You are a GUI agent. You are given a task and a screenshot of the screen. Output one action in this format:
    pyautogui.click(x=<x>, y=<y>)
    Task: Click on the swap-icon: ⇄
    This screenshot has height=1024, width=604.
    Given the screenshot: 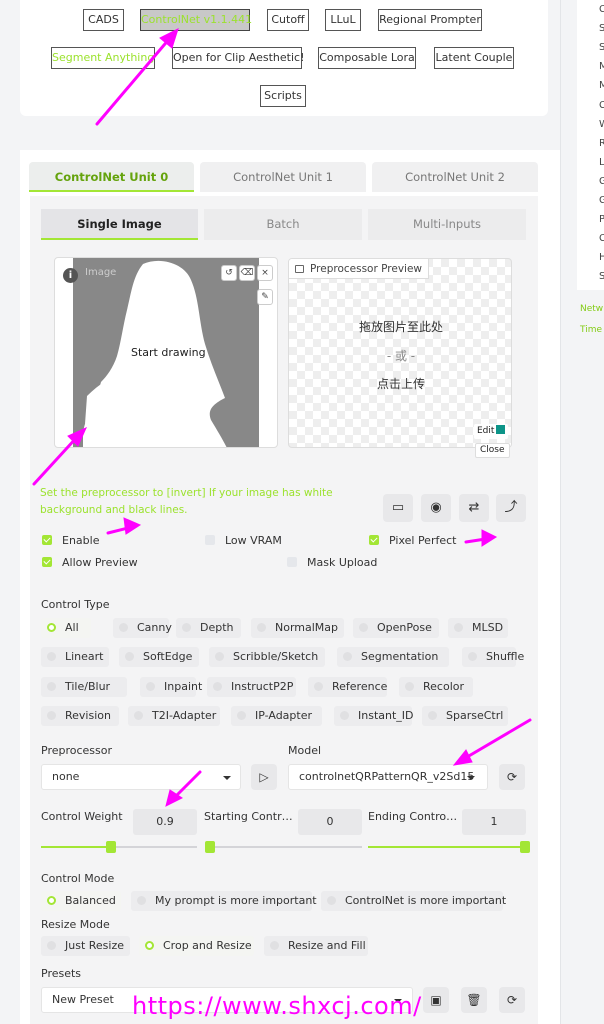 What is the action you would take?
    pyautogui.click(x=474, y=508)
    